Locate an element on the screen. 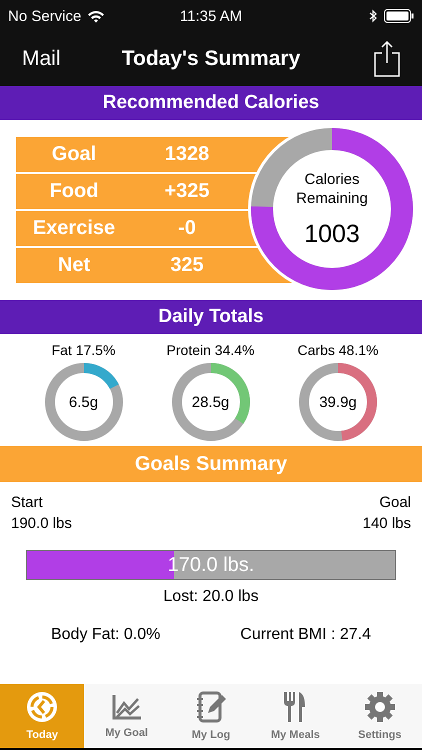  macro-label: Protein 34.4% is located at coordinates (210, 350).